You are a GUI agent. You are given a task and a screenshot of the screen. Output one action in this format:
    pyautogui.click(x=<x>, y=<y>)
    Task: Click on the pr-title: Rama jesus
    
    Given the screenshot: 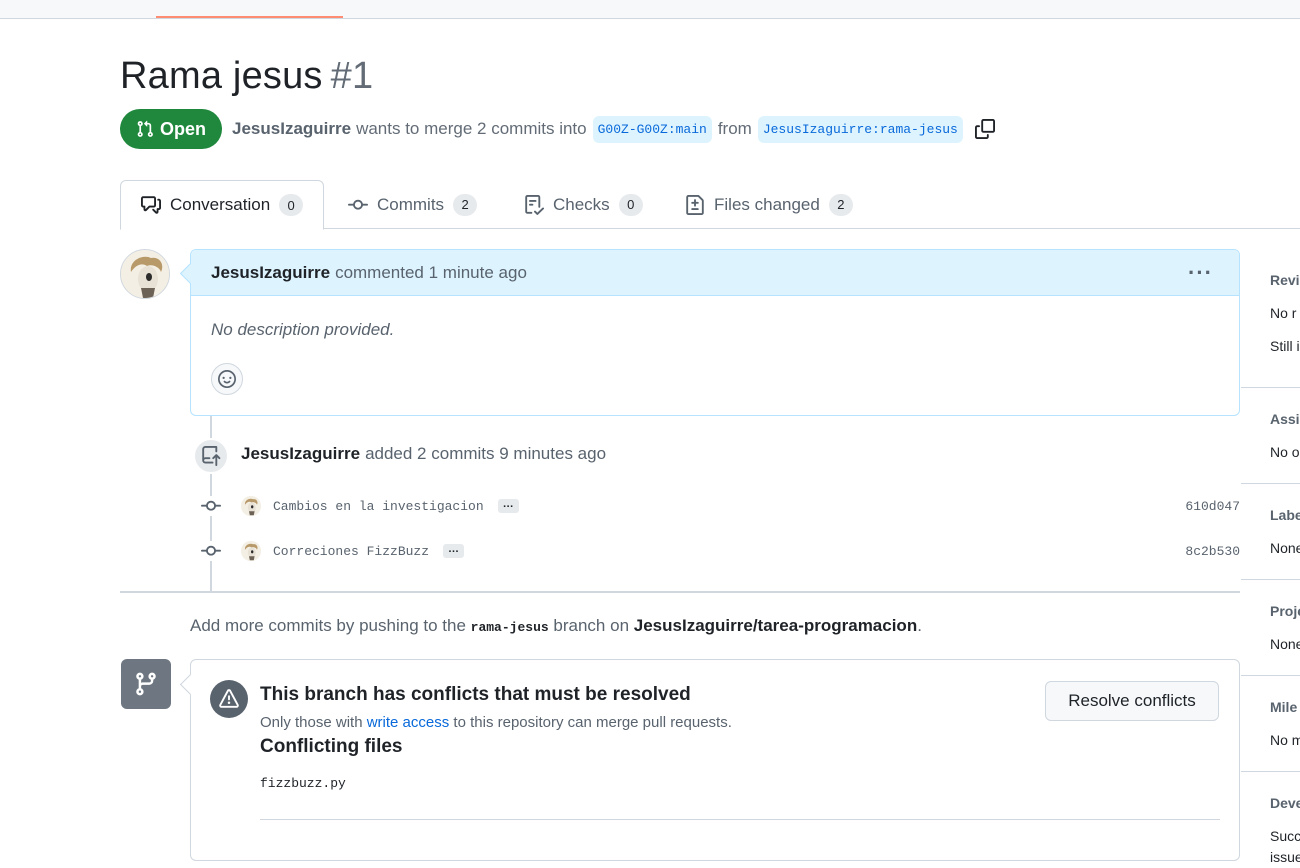 What is the action you would take?
    pyautogui.click(x=221, y=76)
    